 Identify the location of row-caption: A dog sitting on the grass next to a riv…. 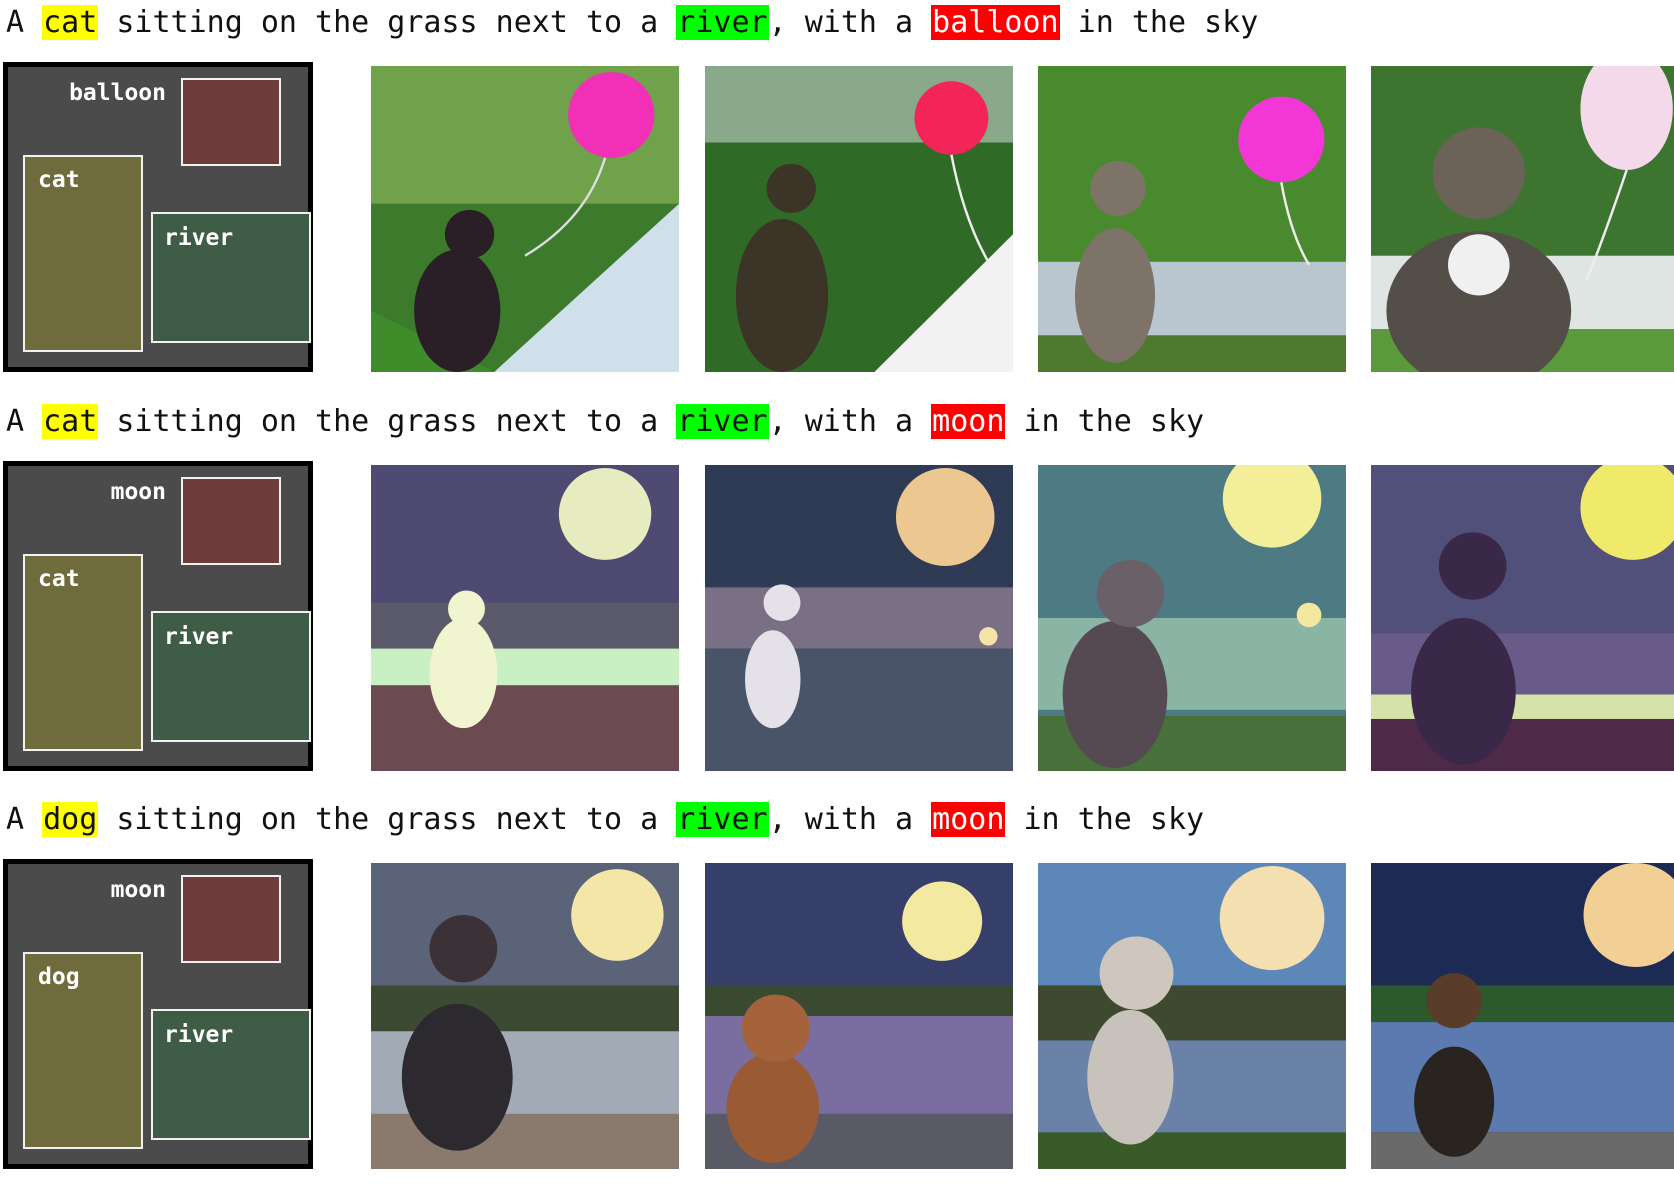
(605, 819).